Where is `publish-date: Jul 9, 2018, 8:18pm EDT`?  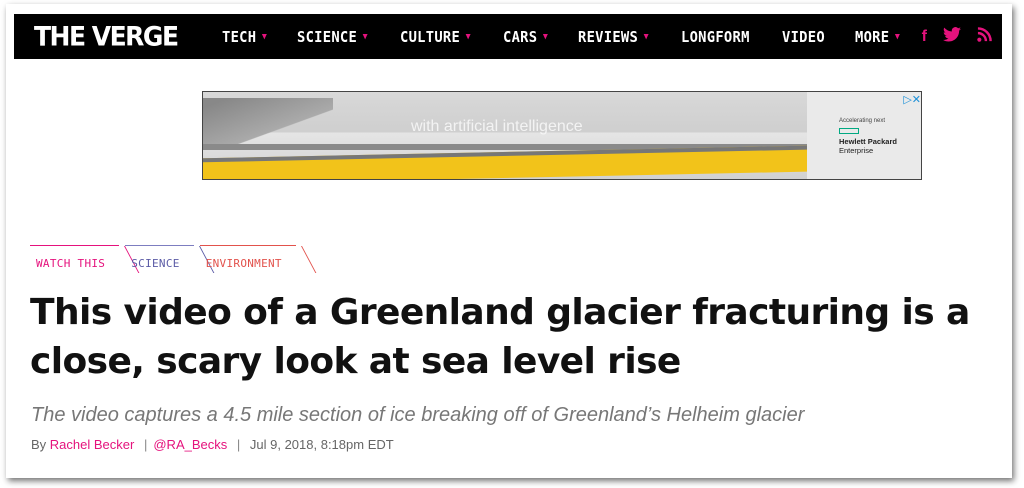 publish-date: Jul 9, 2018, 8:18pm EDT is located at coordinates (321, 444).